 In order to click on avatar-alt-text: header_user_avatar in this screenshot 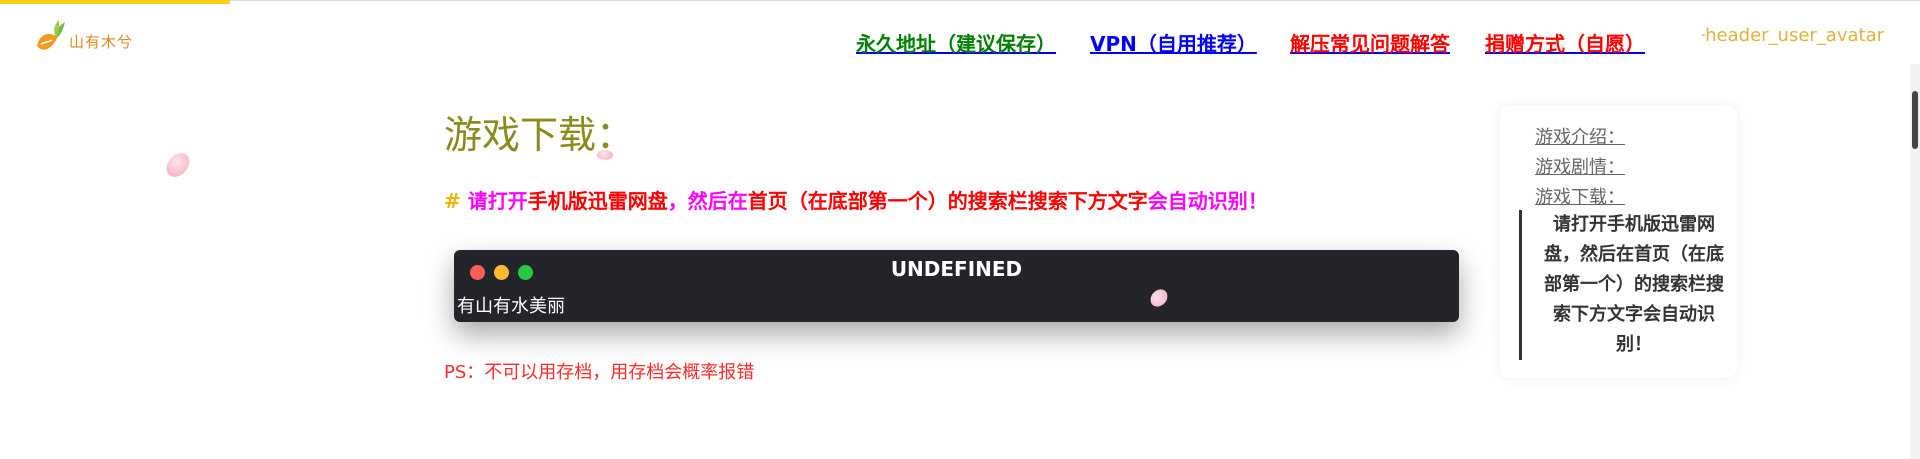, I will do `click(1794, 35)`.